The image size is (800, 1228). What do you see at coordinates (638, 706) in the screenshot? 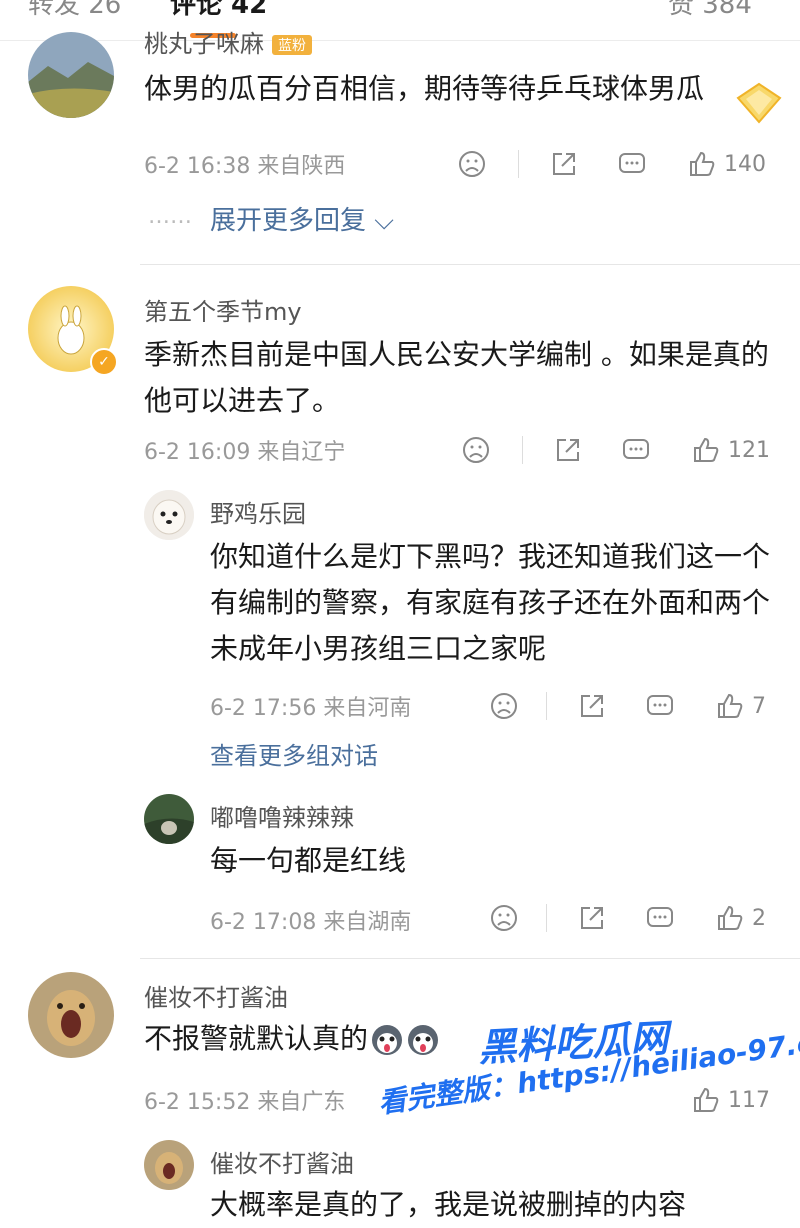
I see `action-bar: 7` at bounding box center [638, 706].